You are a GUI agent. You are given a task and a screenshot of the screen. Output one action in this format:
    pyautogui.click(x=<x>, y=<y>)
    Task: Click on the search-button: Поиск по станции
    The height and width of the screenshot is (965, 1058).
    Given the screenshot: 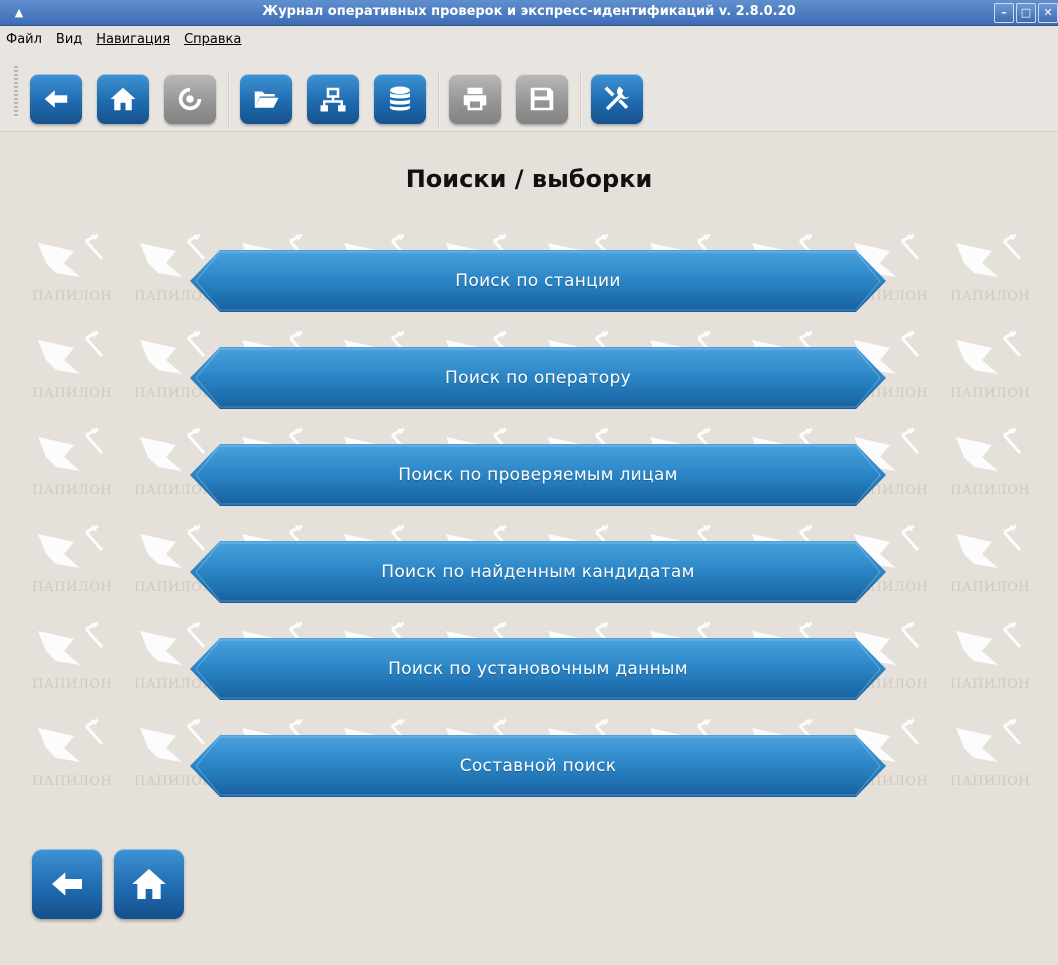 What is the action you would take?
    pyautogui.click(x=538, y=281)
    